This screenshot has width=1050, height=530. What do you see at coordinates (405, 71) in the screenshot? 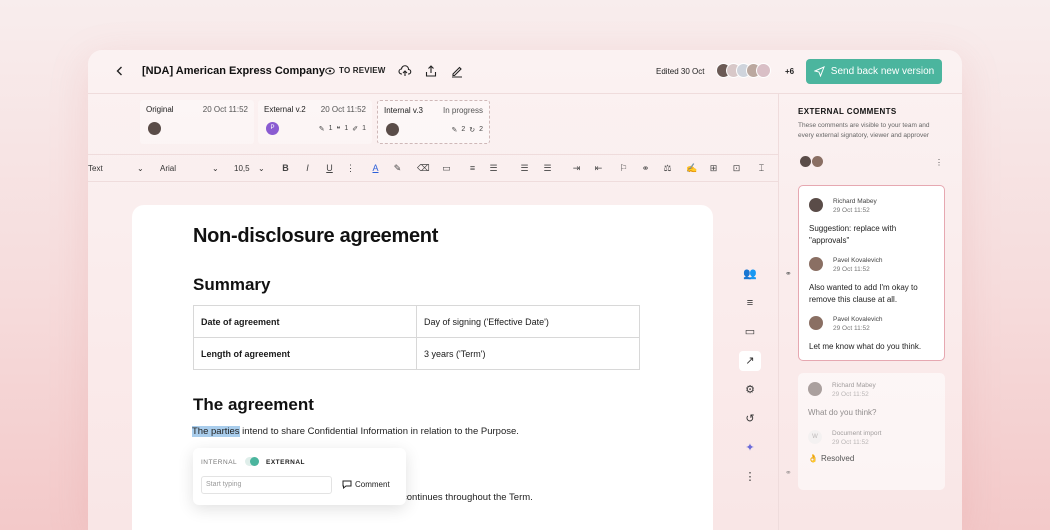
I see `cloud-upload-icon` at bounding box center [405, 71].